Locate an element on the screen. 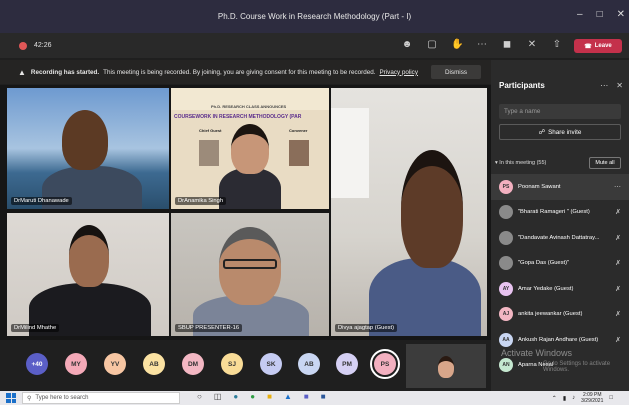 This screenshot has height=405, width=629. window-bg is located at coordinates (350, 153).